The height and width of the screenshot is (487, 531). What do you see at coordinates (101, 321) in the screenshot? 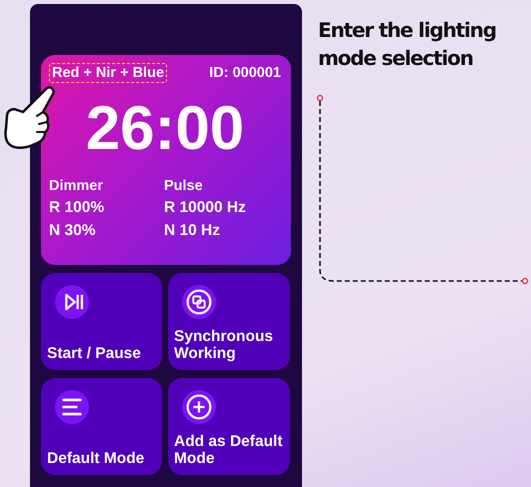
I see `action-button: Start / Pause` at bounding box center [101, 321].